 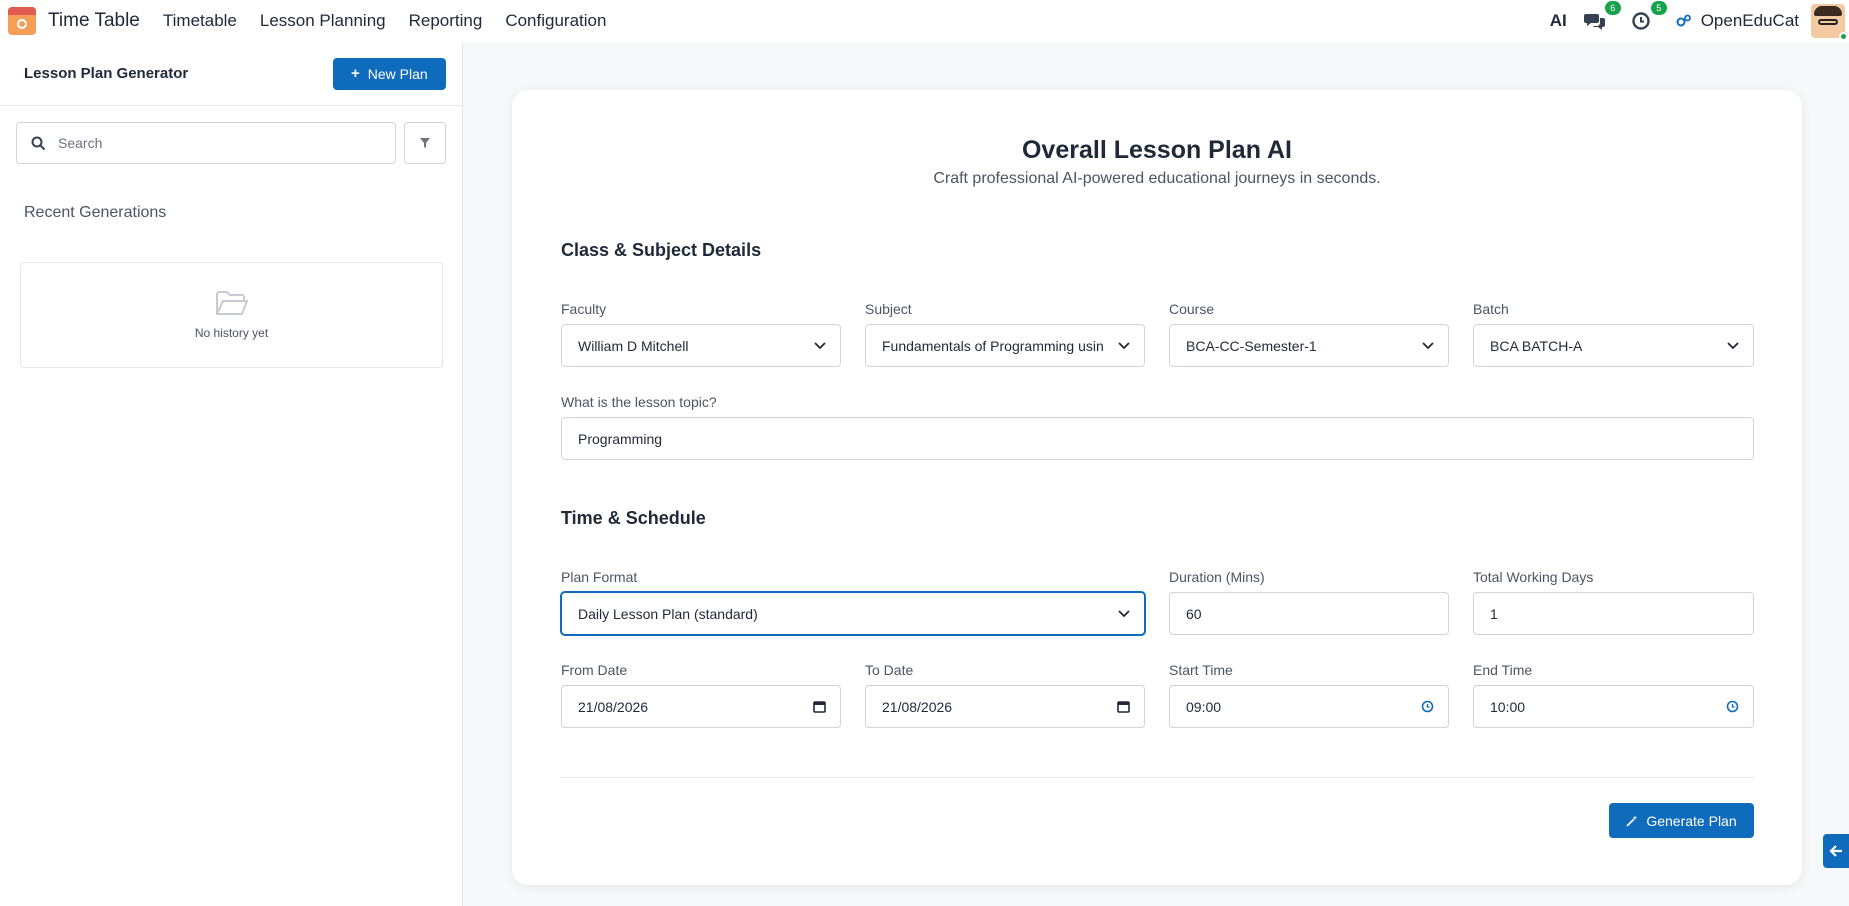 What do you see at coordinates (1309, 706) in the screenshot?
I see `start-time-input: 09:00` at bounding box center [1309, 706].